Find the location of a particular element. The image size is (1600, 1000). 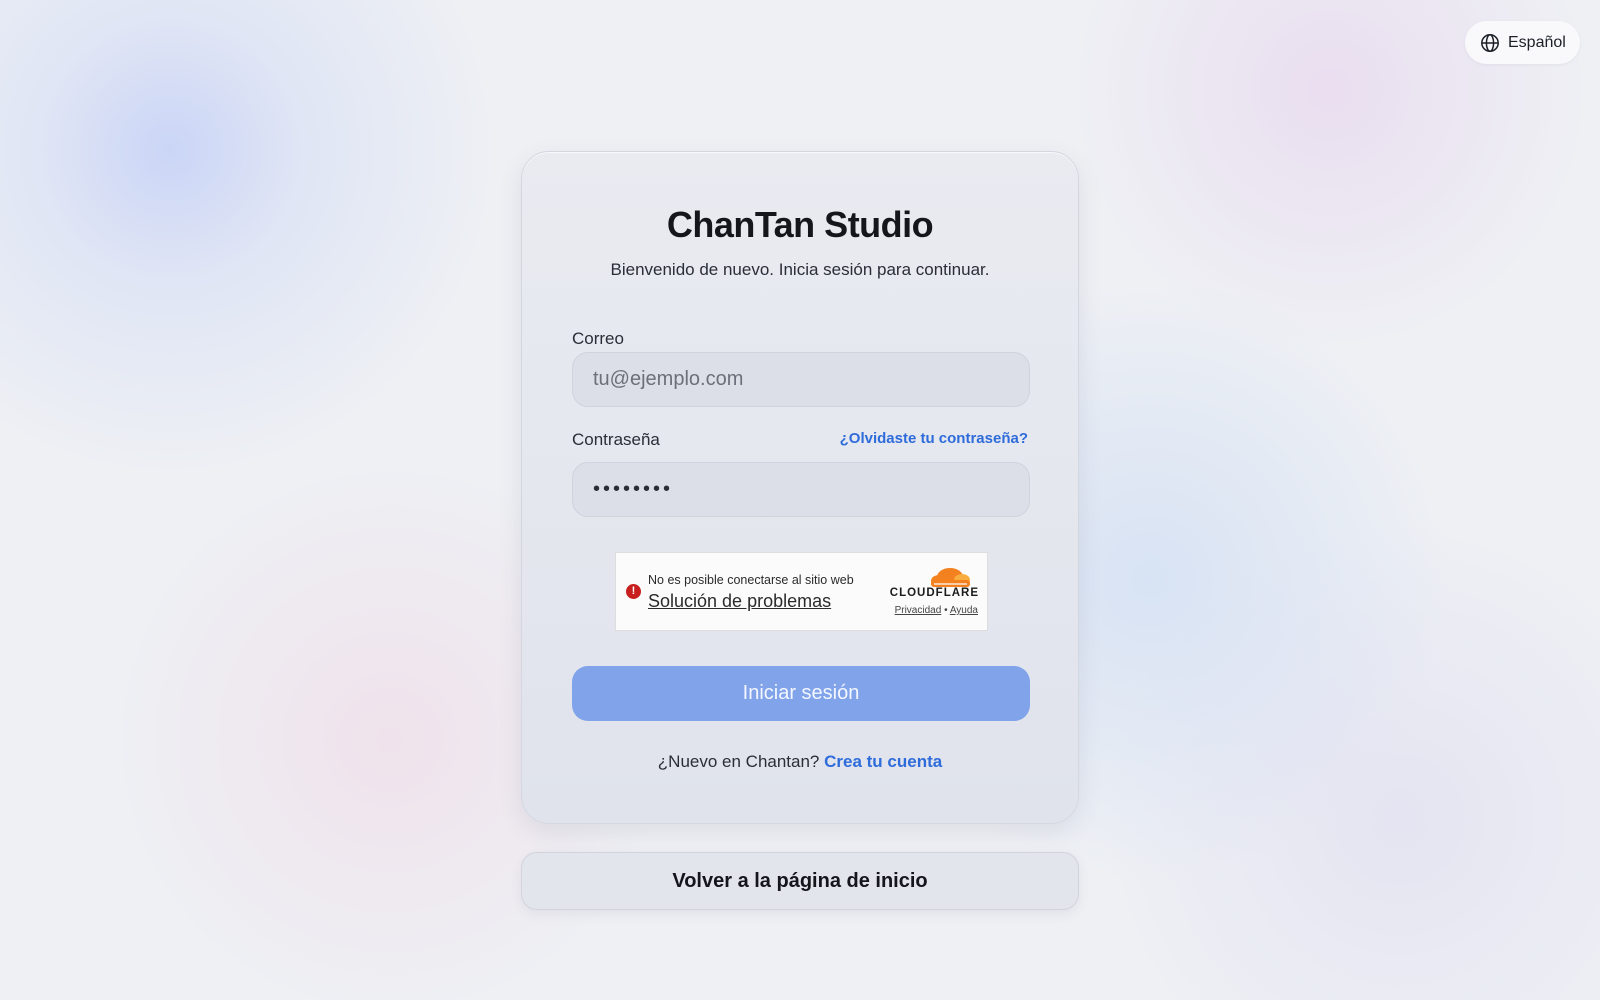

password-label: Contraseña is located at coordinates (616, 439).